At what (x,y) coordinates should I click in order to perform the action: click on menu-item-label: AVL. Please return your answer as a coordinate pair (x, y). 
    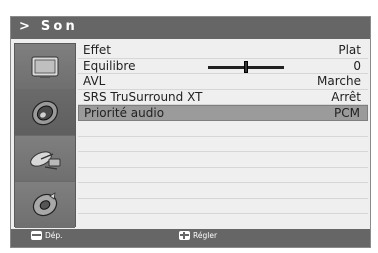
    Looking at the image, I should click on (94, 81).